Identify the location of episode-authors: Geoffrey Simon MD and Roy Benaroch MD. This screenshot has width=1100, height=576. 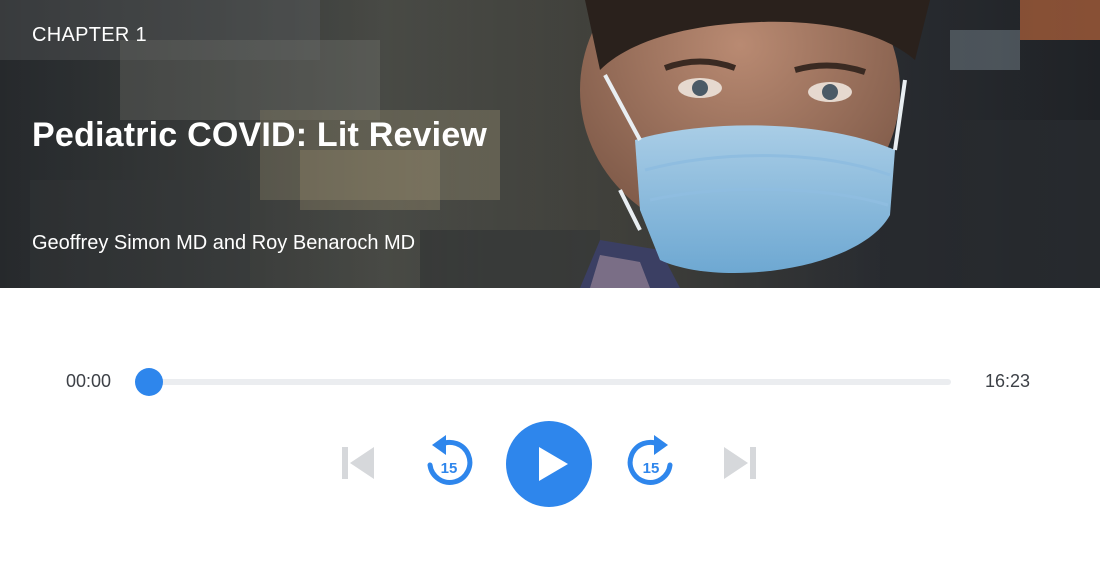
(224, 243).